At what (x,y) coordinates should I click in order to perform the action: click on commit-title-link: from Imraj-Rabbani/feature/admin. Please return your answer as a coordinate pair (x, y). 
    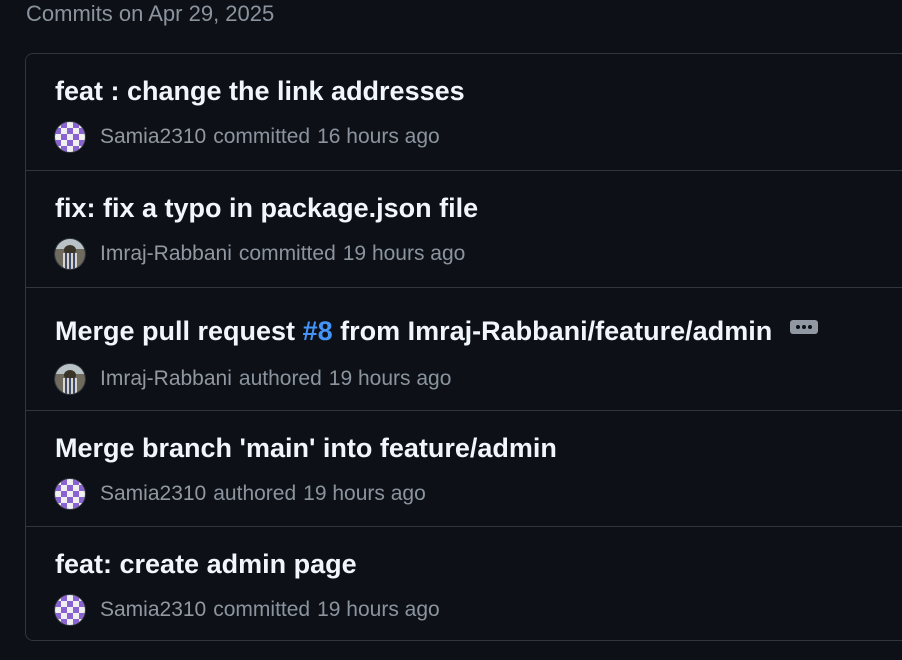
    Looking at the image, I should click on (552, 331).